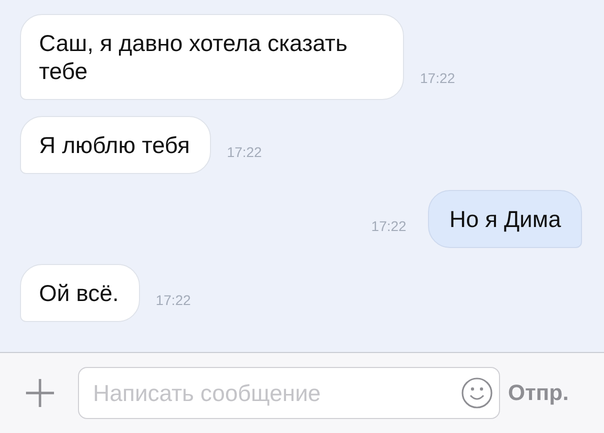 The height and width of the screenshot is (433, 604). Describe the element at coordinates (40, 393) in the screenshot. I see `plus-icon` at that location.